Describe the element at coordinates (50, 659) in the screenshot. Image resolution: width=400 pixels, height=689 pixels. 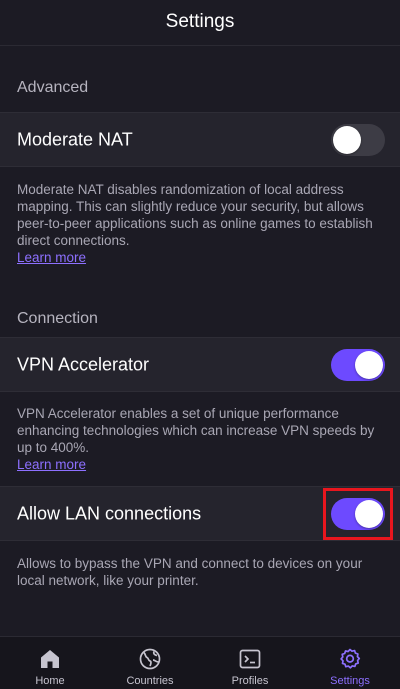
I see `home-icon` at that location.